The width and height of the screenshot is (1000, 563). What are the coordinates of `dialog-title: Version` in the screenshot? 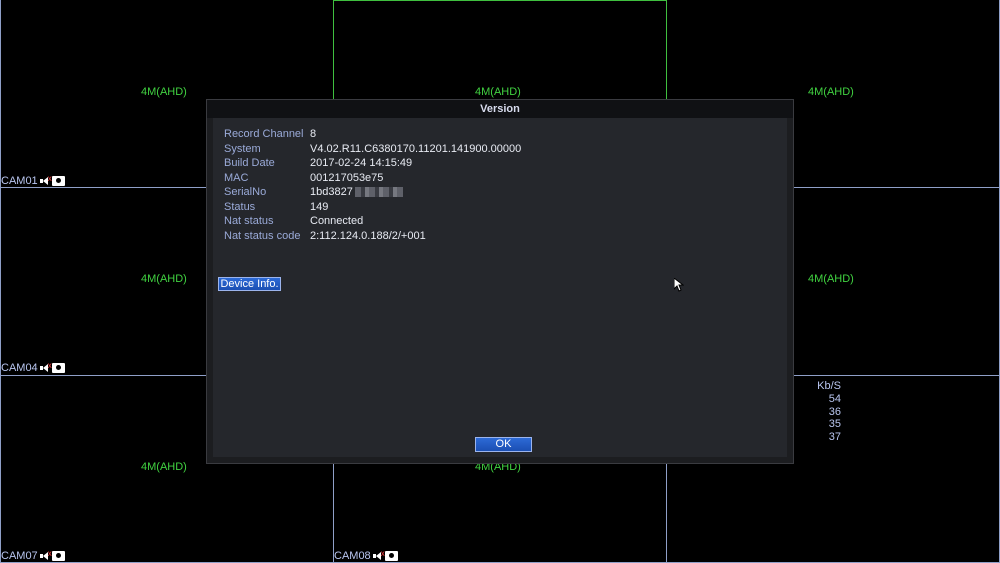 It's located at (500, 109).